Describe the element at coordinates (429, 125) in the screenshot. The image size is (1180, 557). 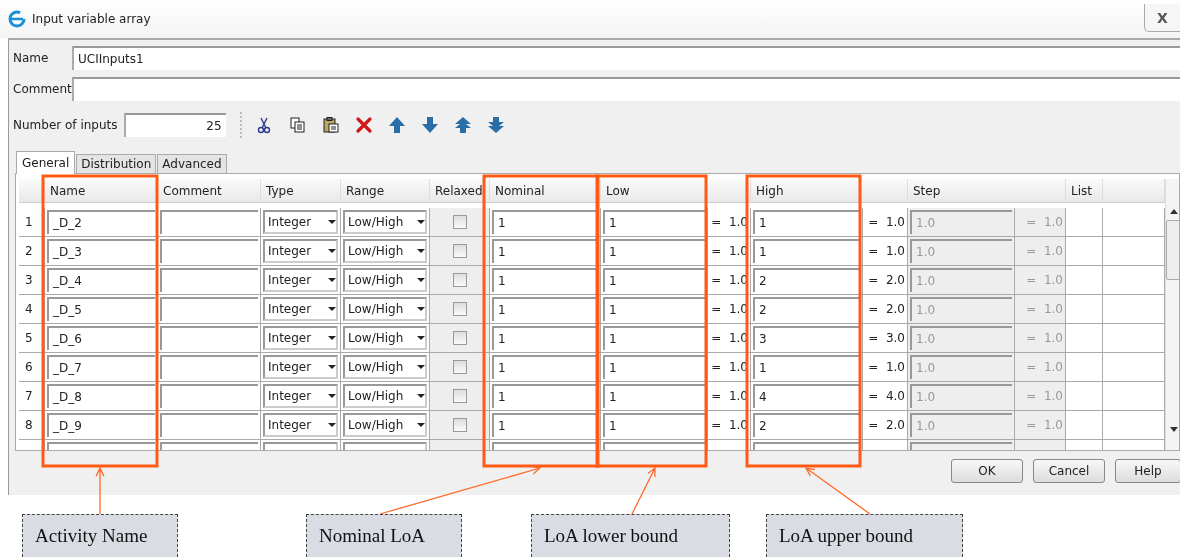
I see `arrow-down-icon` at that location.